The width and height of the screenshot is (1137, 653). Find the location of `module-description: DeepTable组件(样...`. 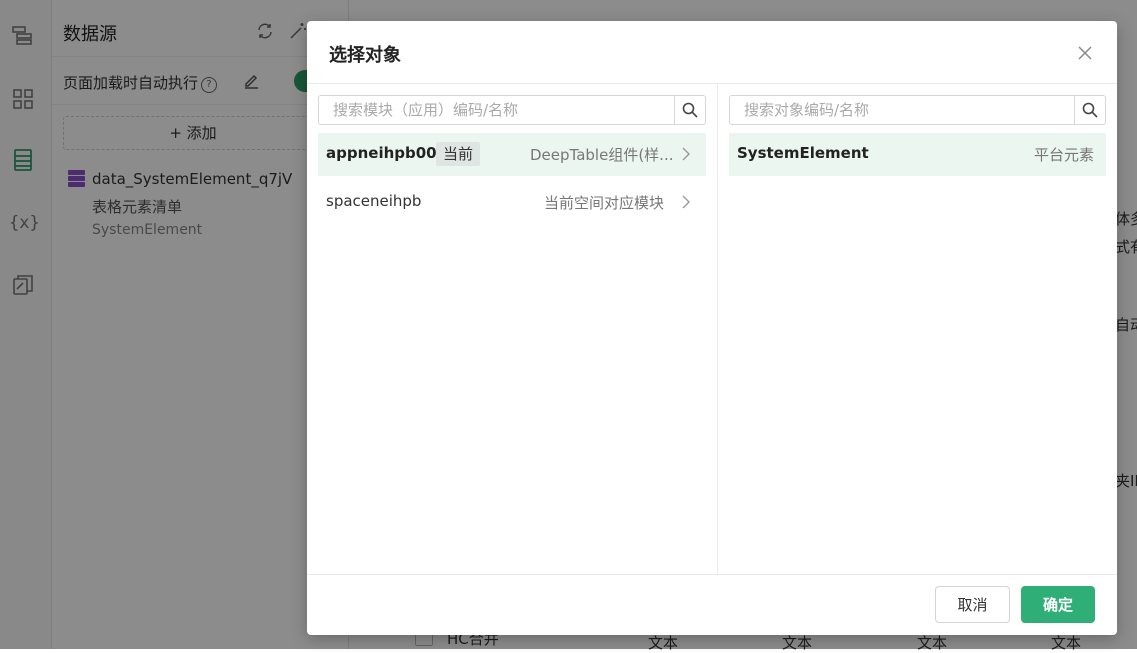

module-description: DeepTable组件(样... is located at coordinates (602, 155).